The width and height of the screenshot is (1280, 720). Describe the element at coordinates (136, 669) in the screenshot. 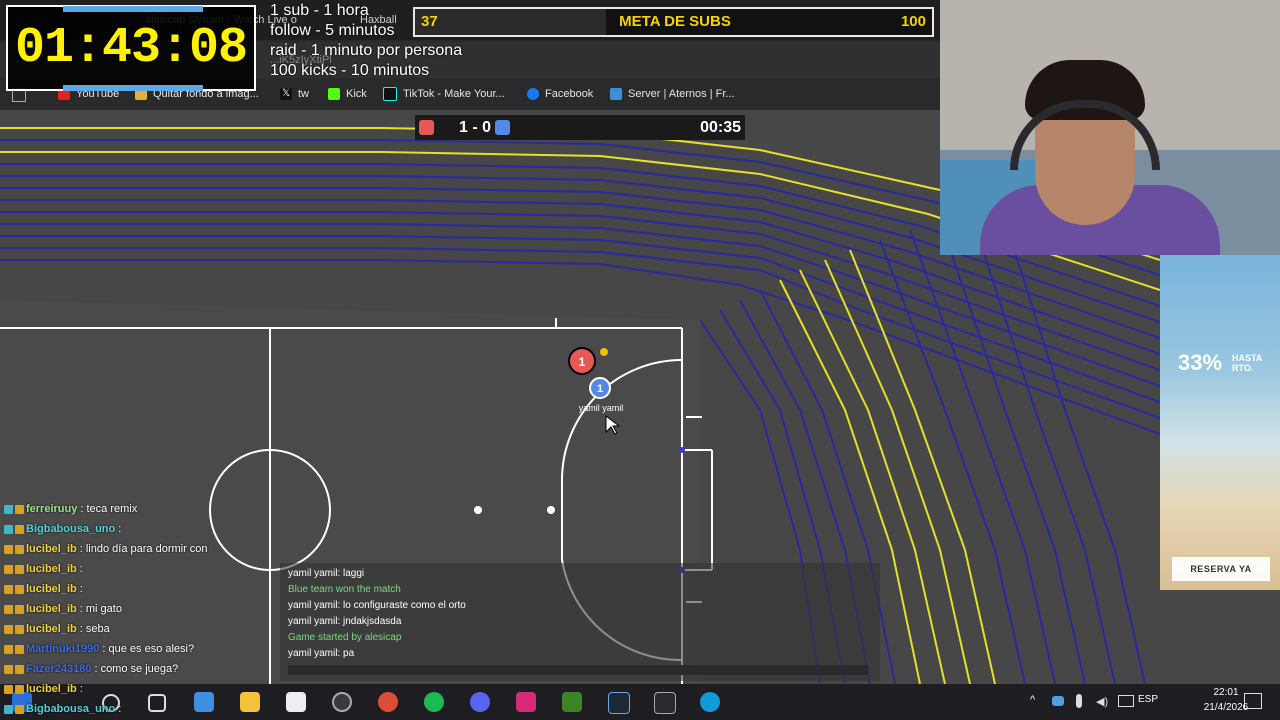

I see `chat-text: : como se juega?` at that location.